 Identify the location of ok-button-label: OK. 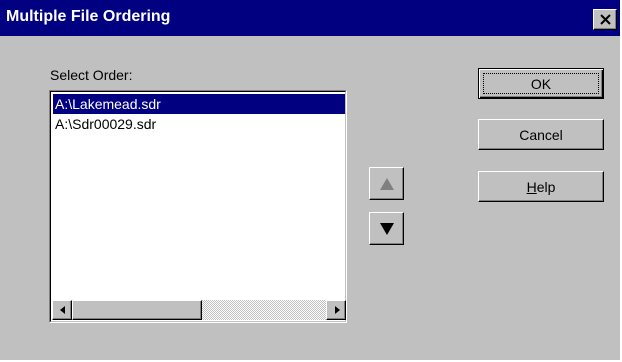
(541, 83).